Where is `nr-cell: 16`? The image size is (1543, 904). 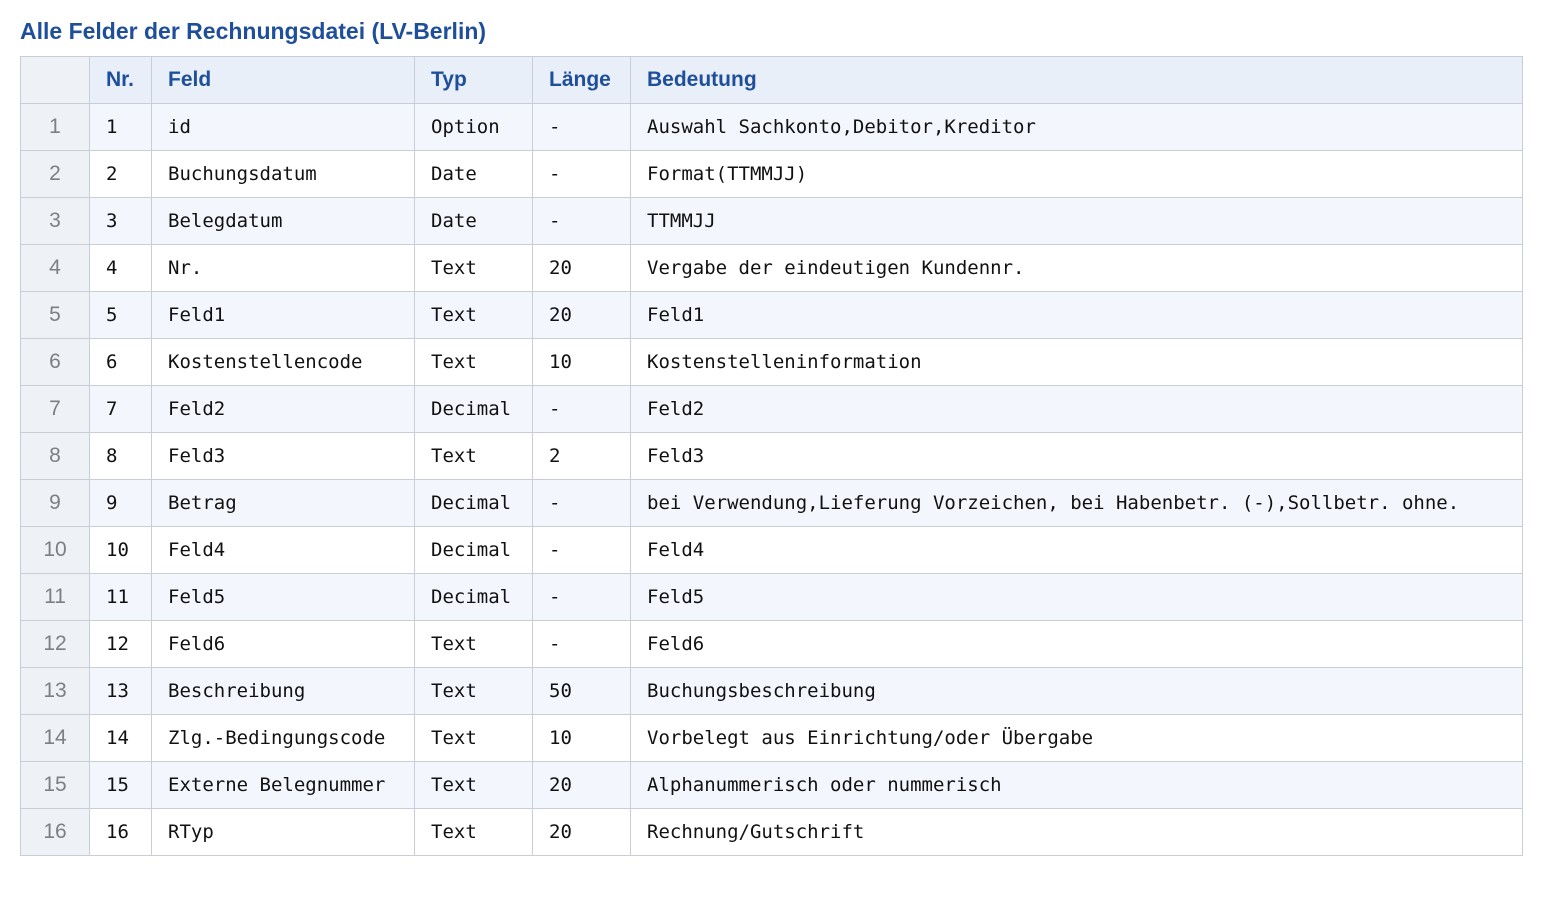 nr-cell: 16 is located at coordinates (120, 832).